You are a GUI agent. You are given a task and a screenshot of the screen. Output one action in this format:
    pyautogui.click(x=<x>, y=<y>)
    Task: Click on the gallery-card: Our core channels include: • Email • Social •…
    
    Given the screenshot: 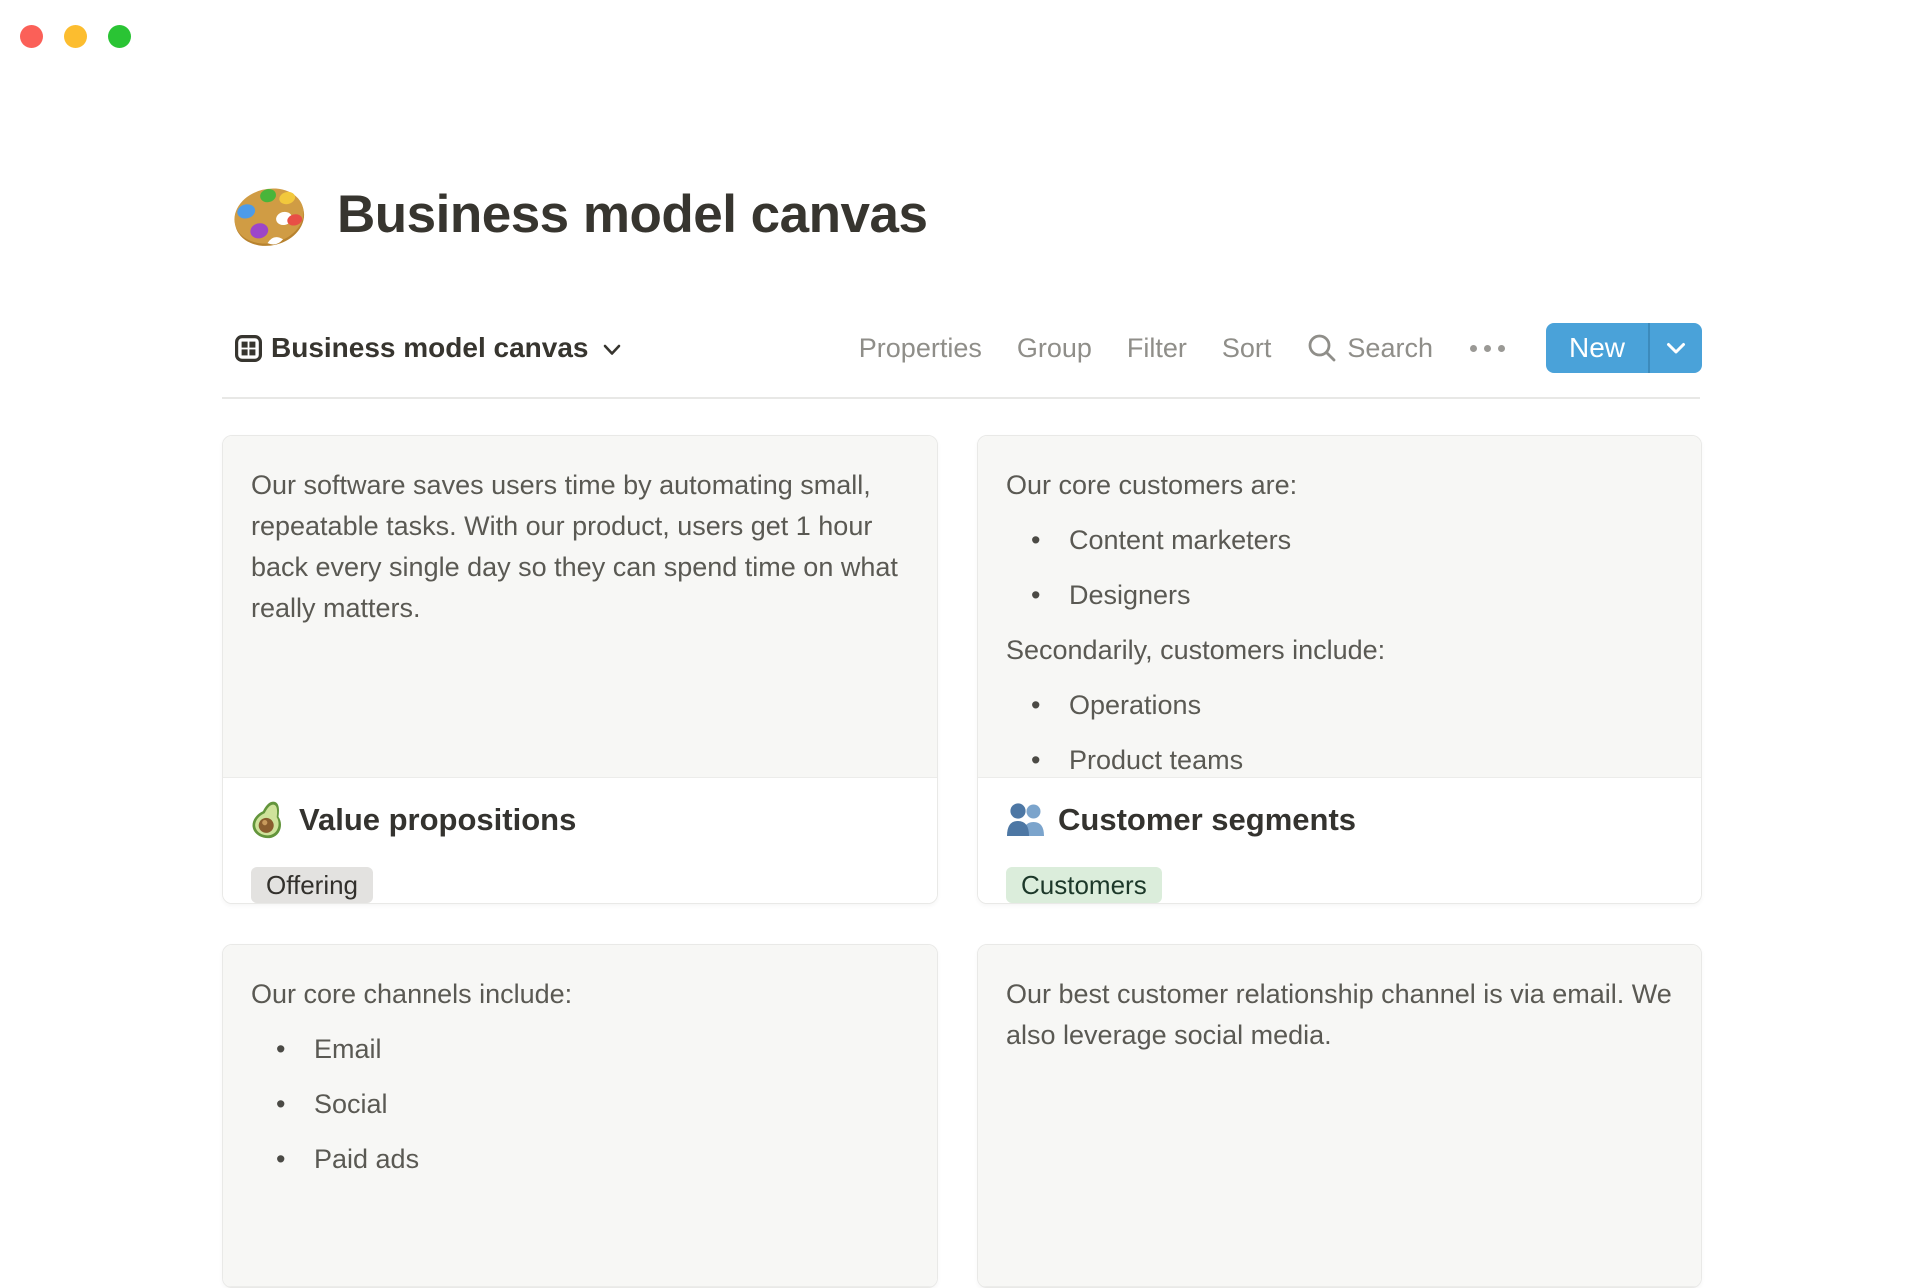 What is the action you would take?
    pyautogui.click(x=580, y=1116)
    